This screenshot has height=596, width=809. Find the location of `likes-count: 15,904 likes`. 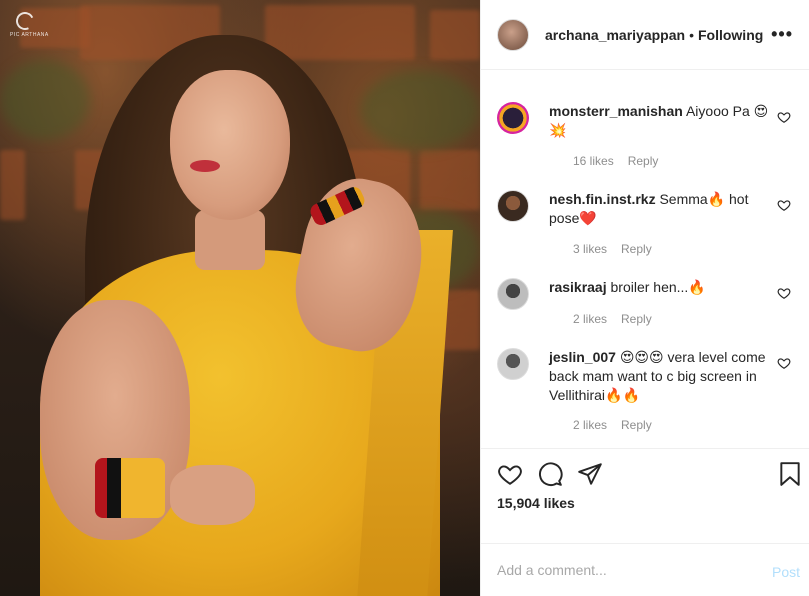

likes-count: 15,904 likes is located at coordinates (536, 503).